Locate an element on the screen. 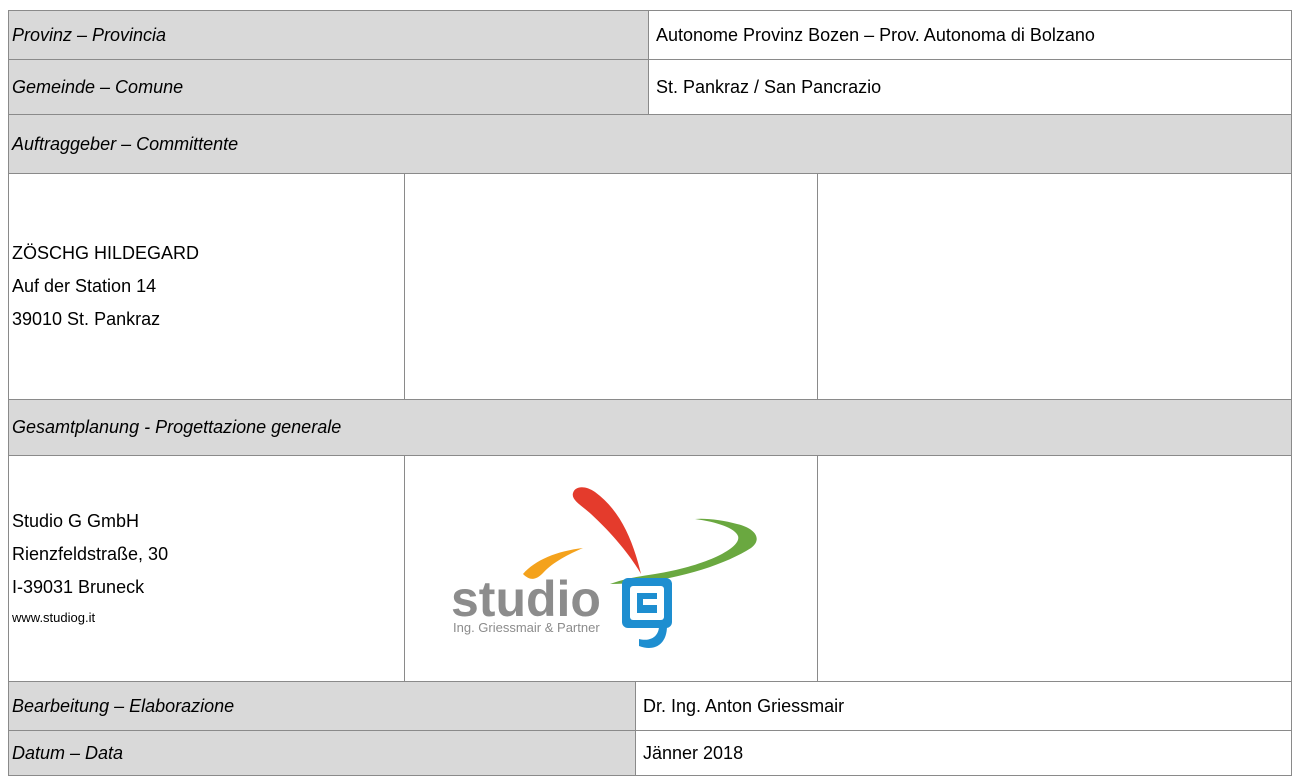 The image size is (1292, 778). client-name: ZÖSCHG HILDEGARD is located at coordinates (106, 253).